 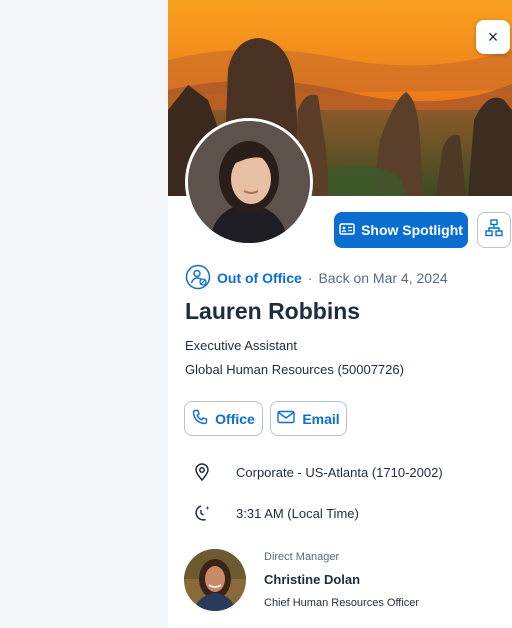 What do you see at coordinates (200, 418) in the screenshot?
I see `phone-icon` at bounding box center [200, 418].